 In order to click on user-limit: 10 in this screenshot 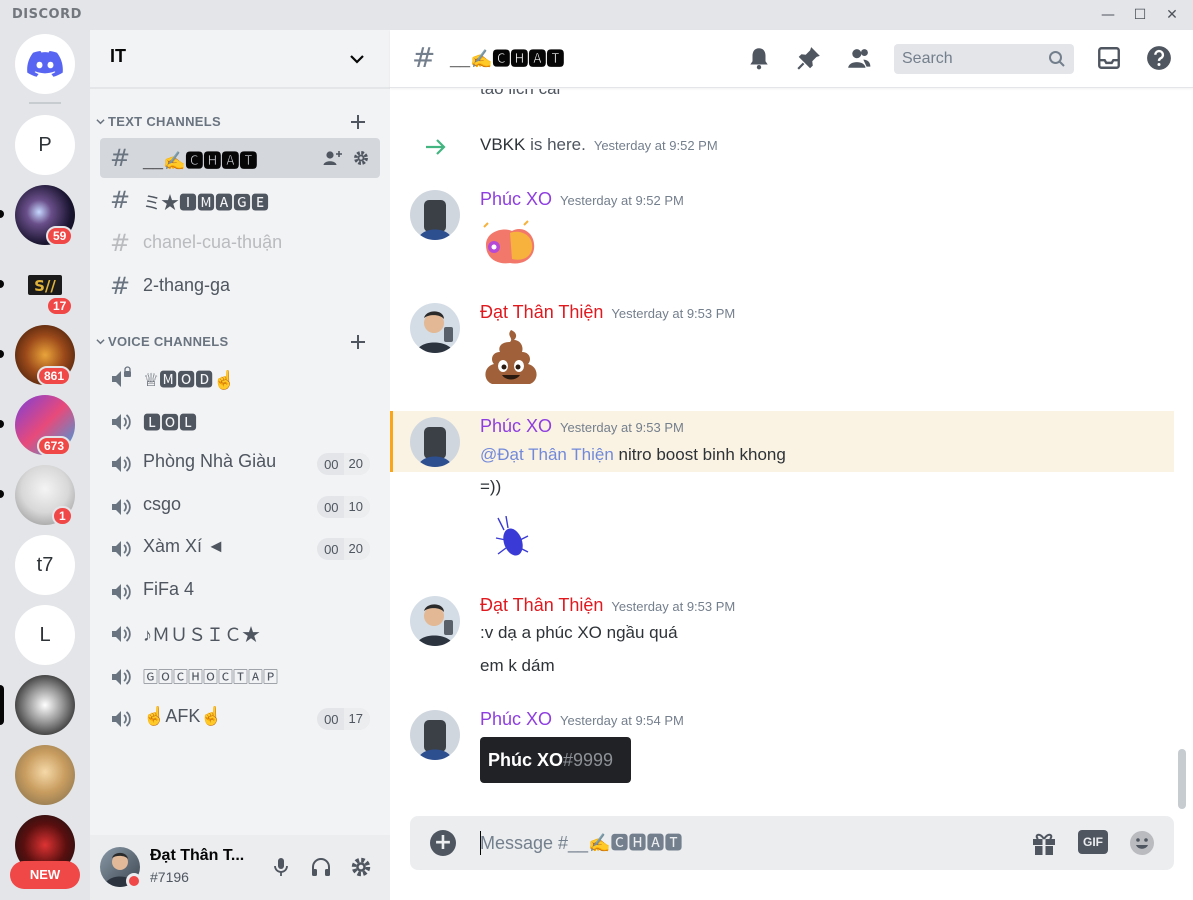, I will do `click(356, 507)`.